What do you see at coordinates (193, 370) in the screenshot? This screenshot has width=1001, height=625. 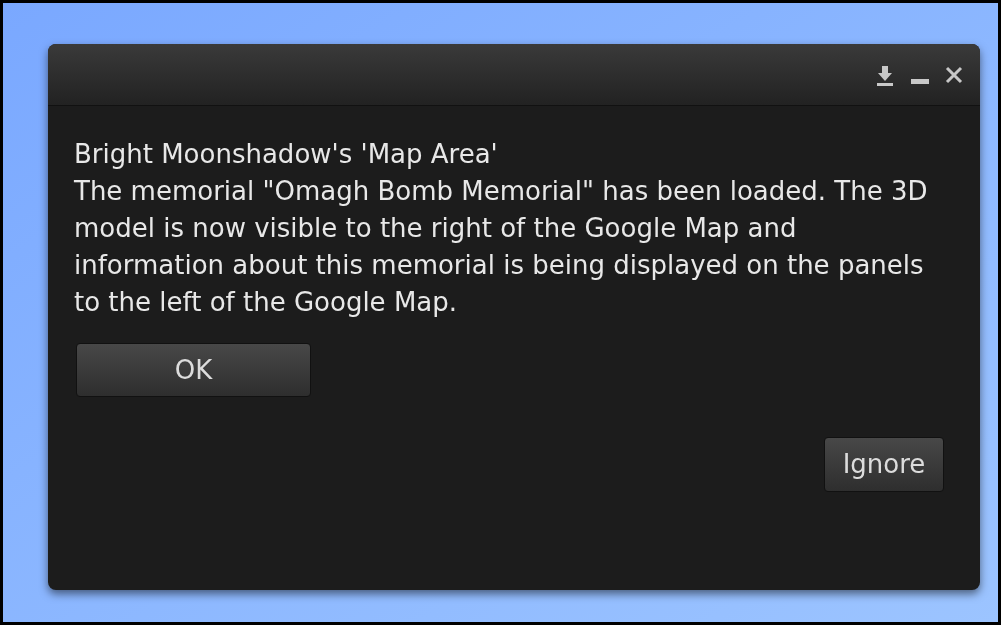 I see `ok-button: OK` at bounding box center [193, 370].